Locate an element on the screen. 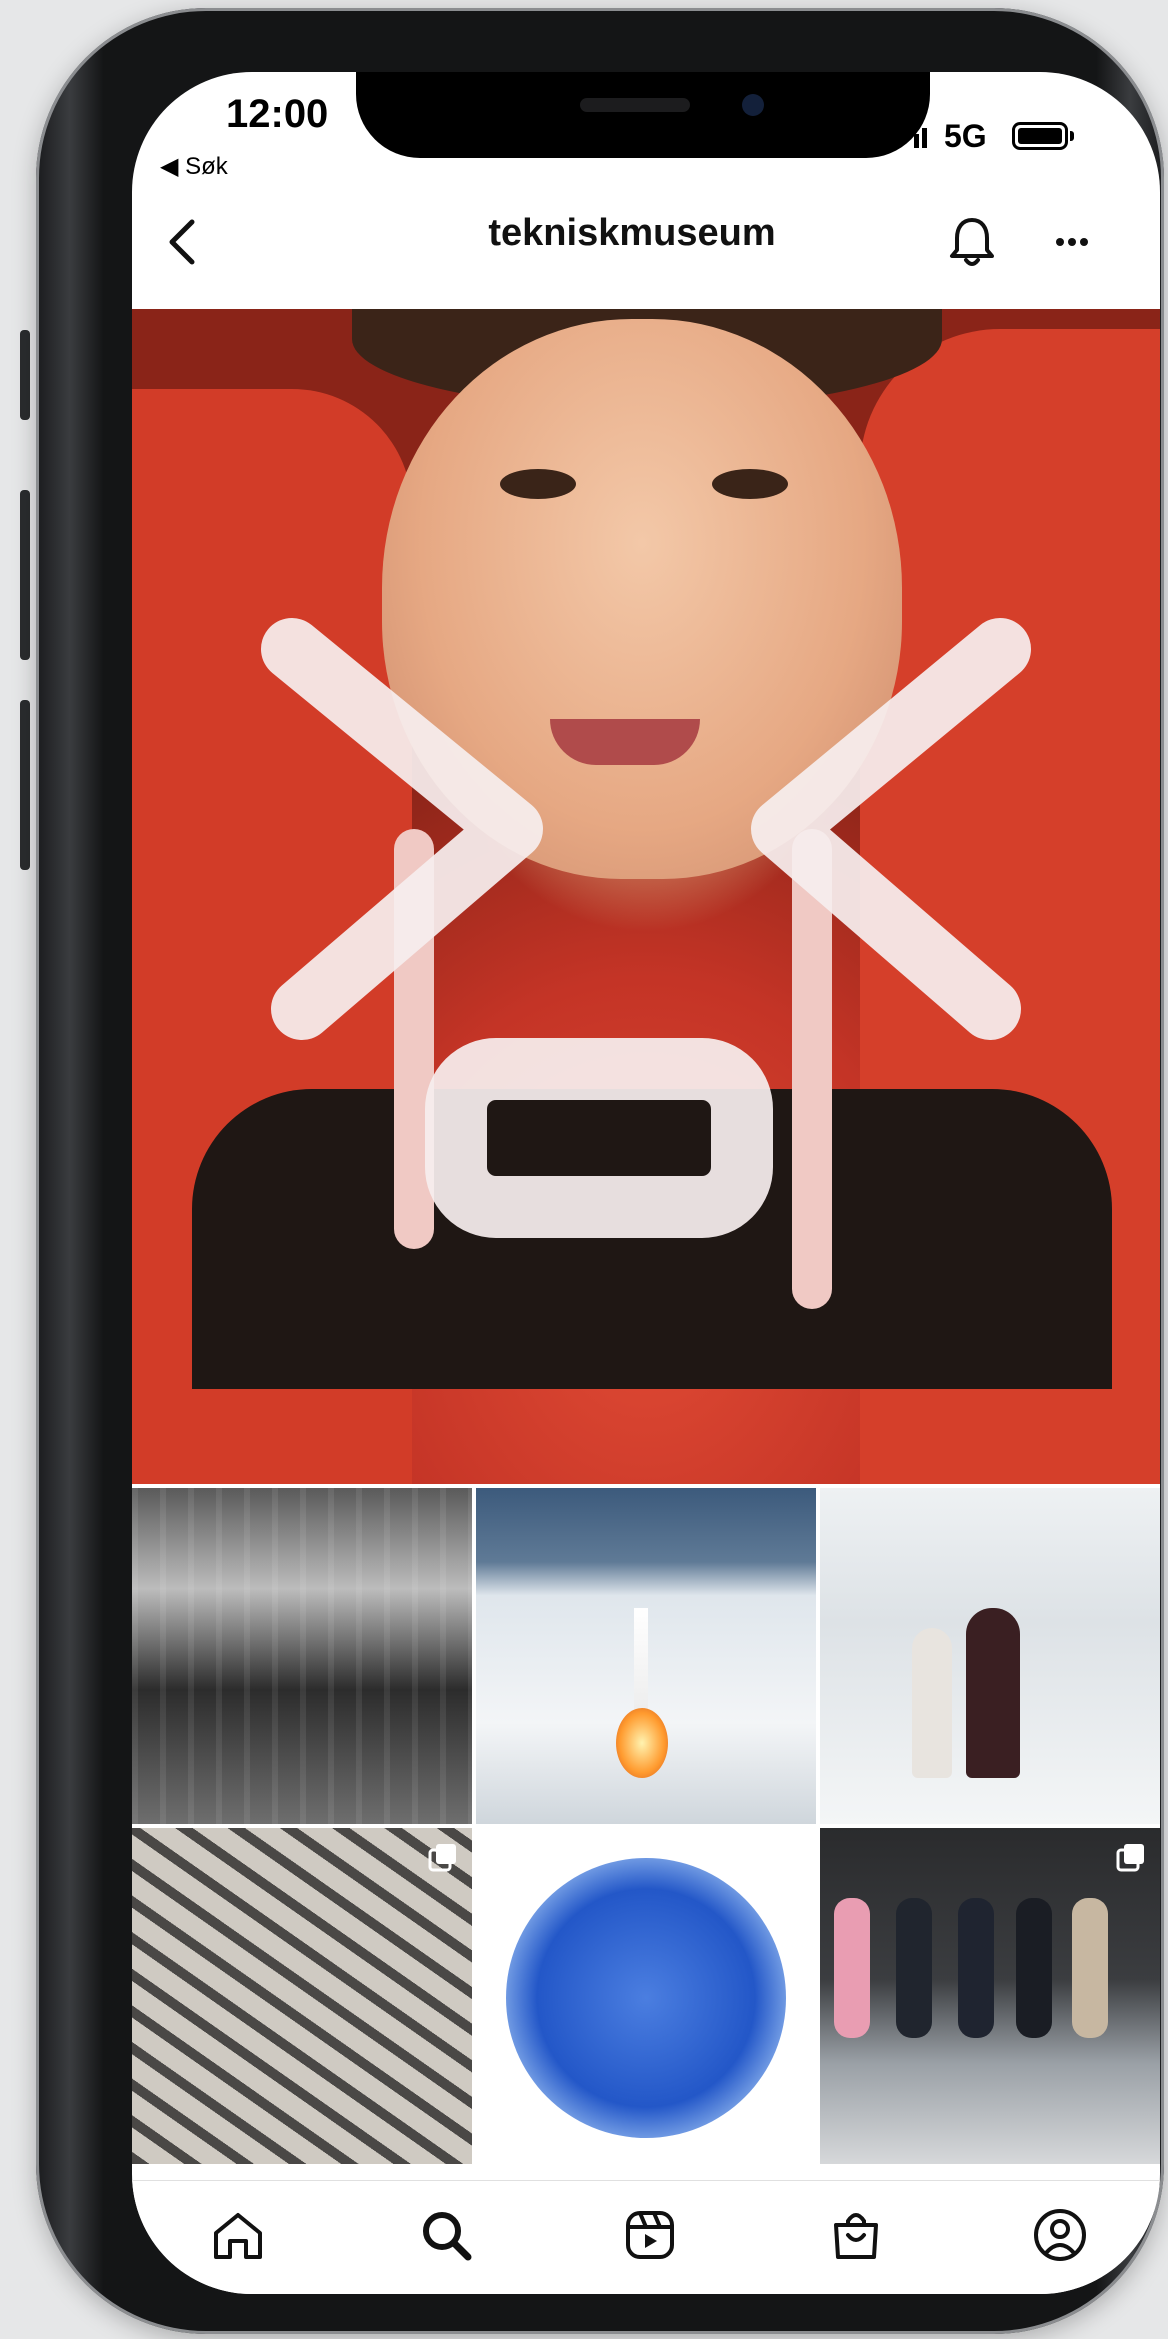 The image size is (1168, 2339). back-to-app-link: ◀ Søk is located at coordinates (194, 166).